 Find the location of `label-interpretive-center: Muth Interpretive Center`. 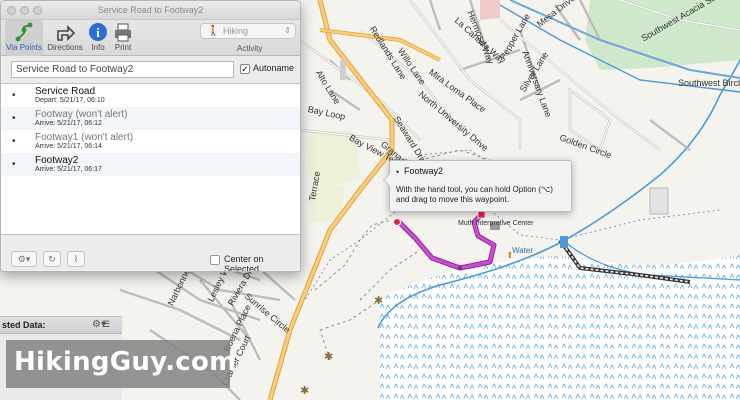

label-interpretive-center: Muth Interpretive Center is located at coordinates (496, 223).